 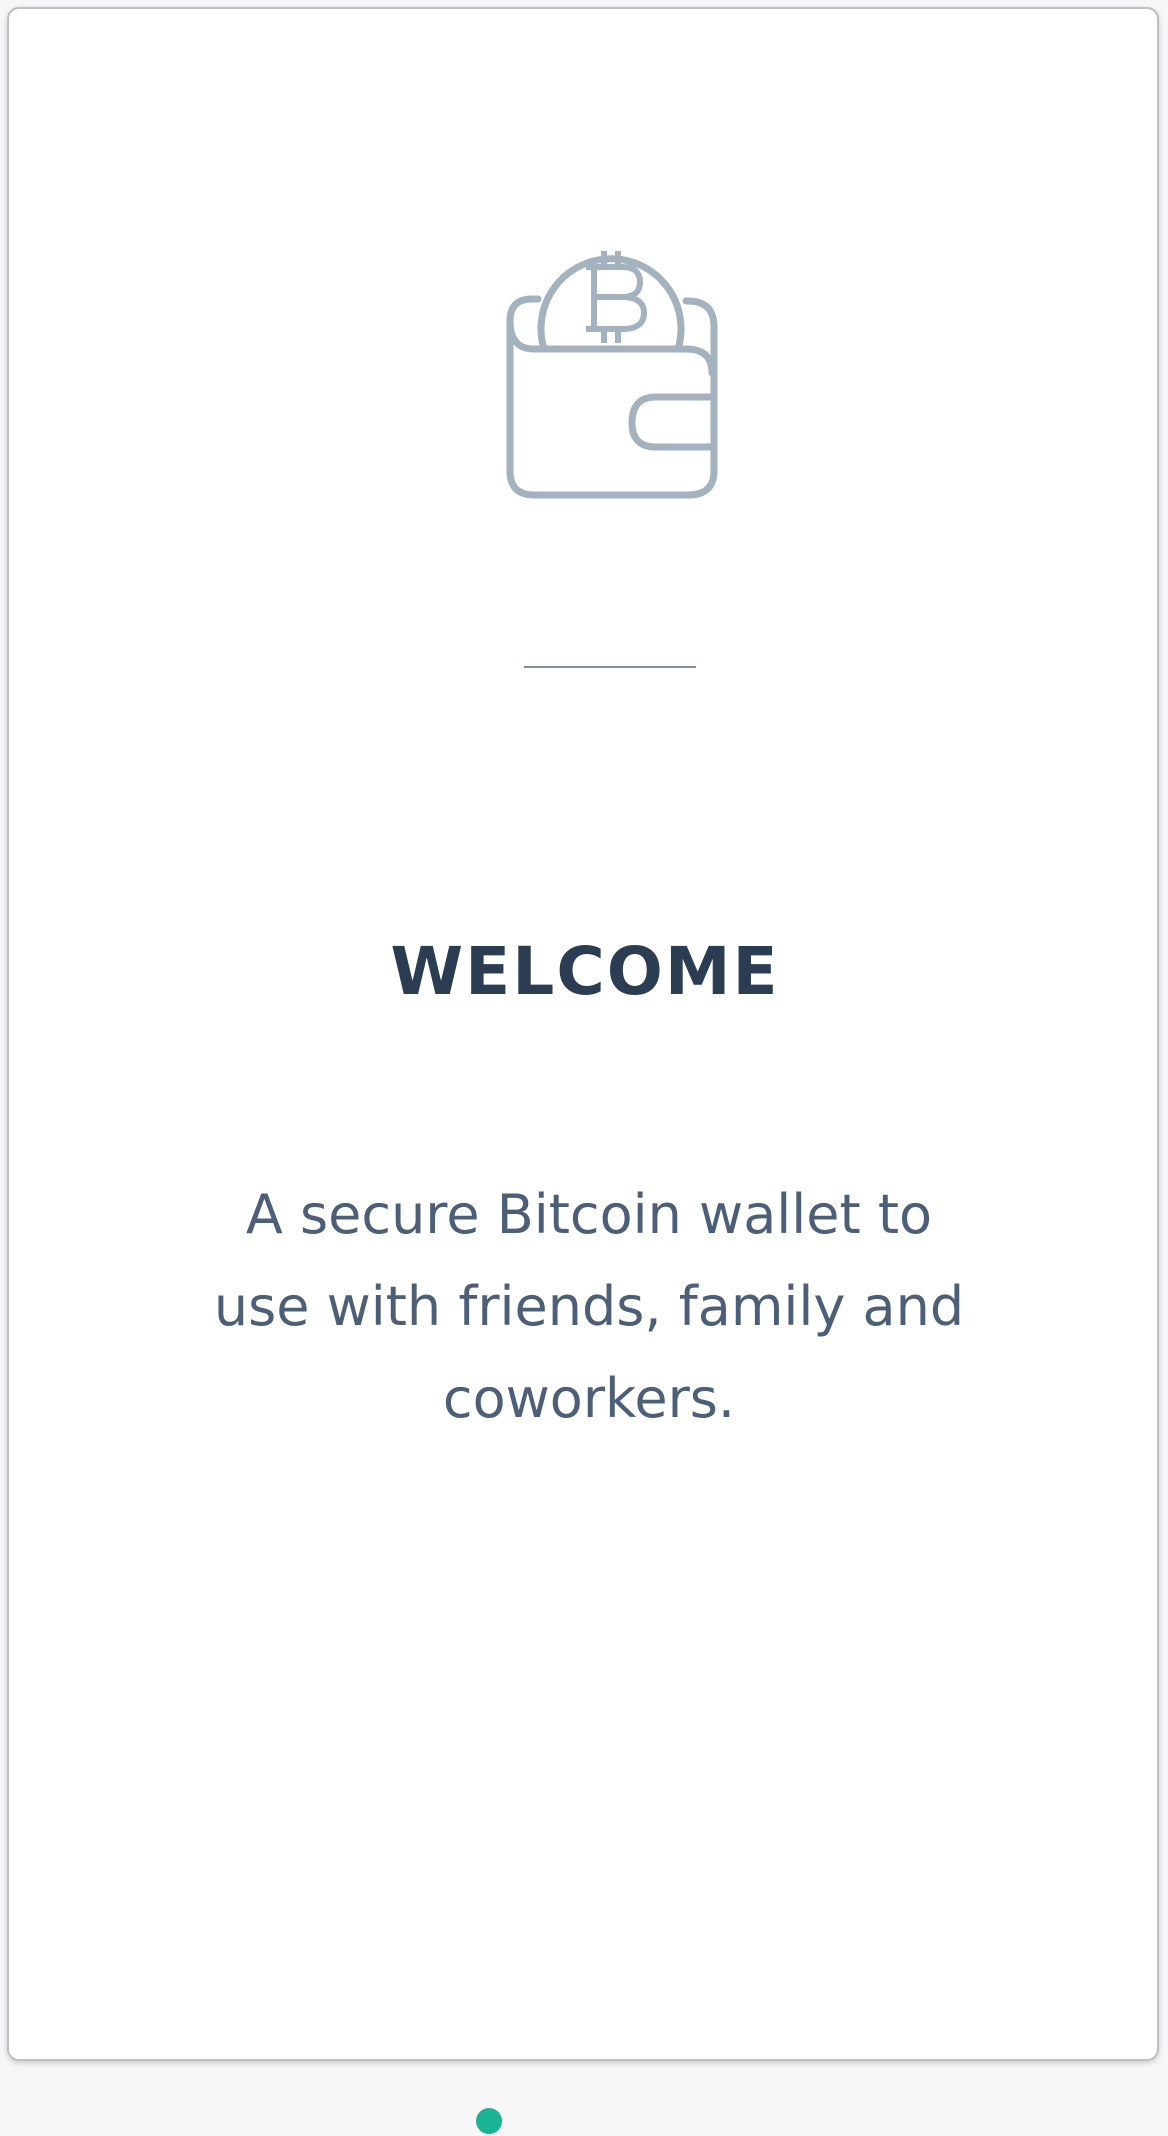 I want to click on page-title: WELCOME, so click(x=585, y=971).